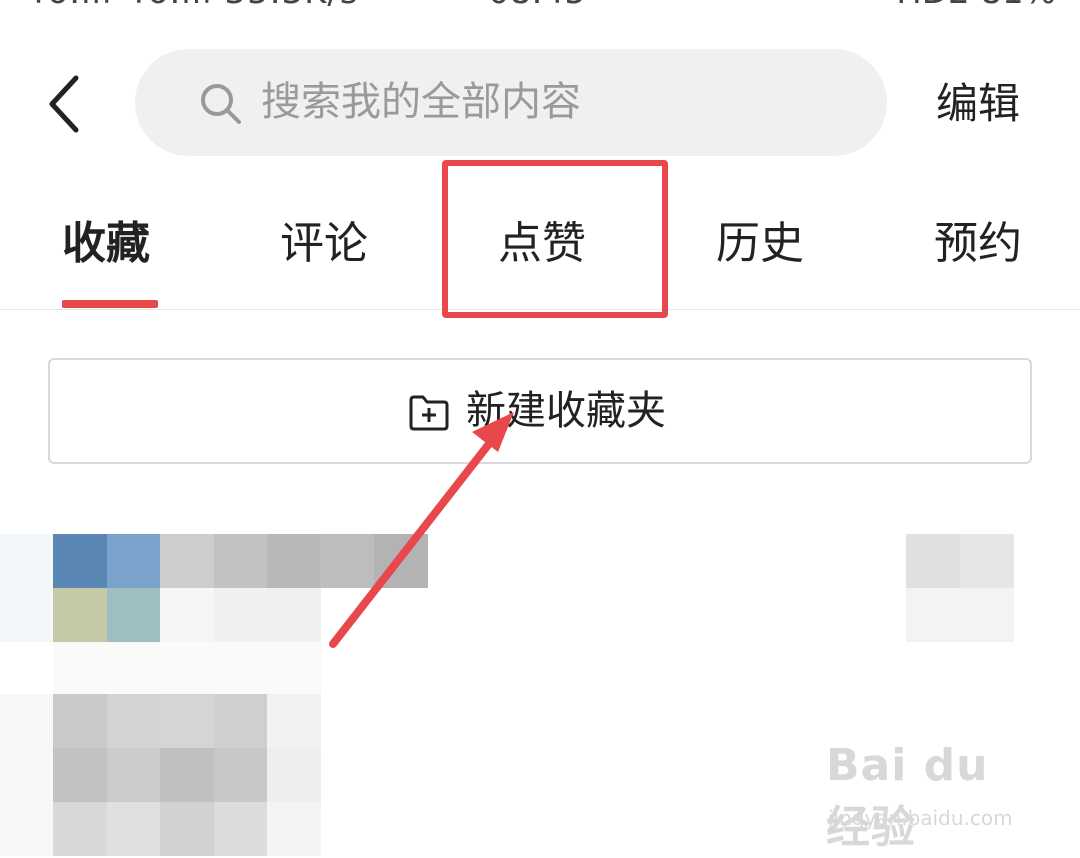  I want to click on back-button, so click(65, 104).